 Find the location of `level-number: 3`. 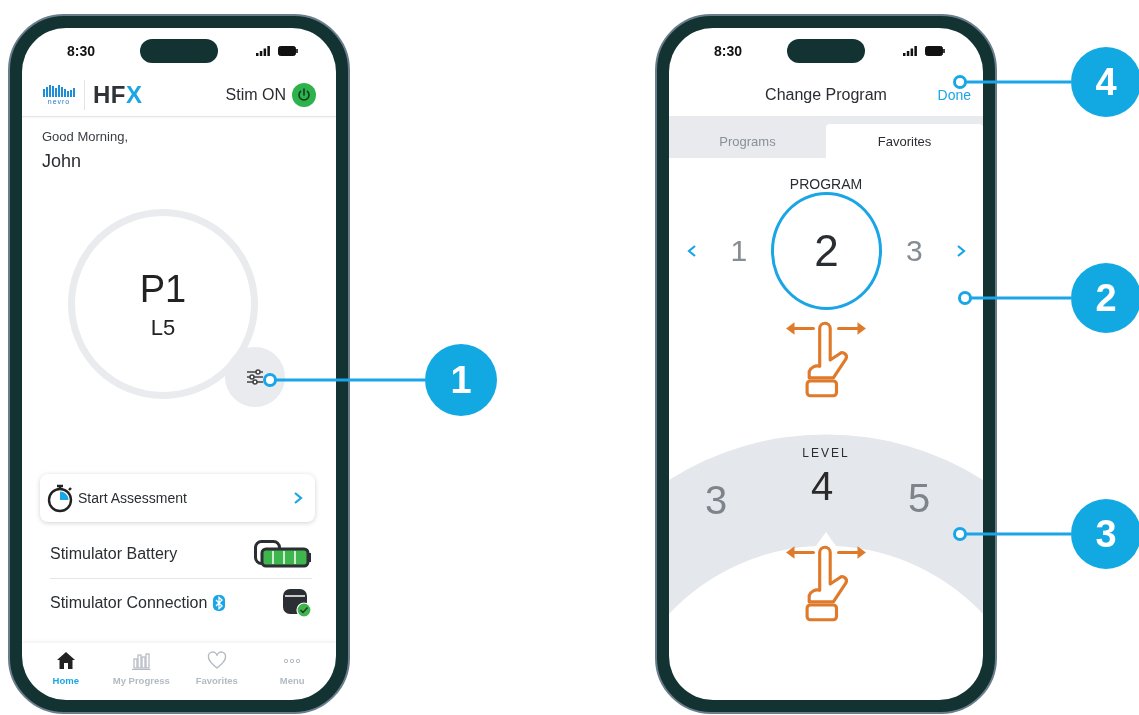

level-number: 3 is located at coordinates (716, 500).